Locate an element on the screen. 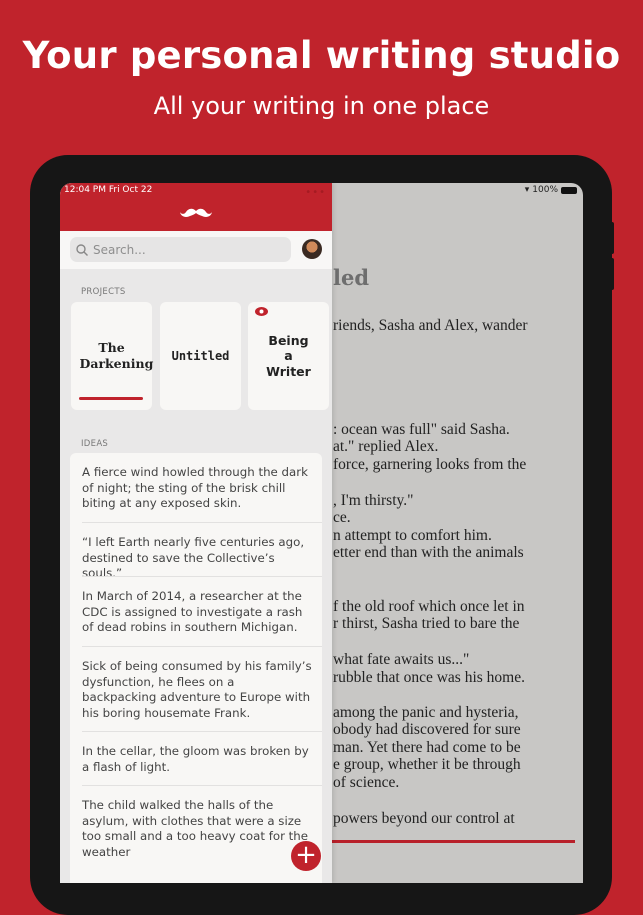  editor-line: among the panic and hysteria, is located at coordinates (426, 712).